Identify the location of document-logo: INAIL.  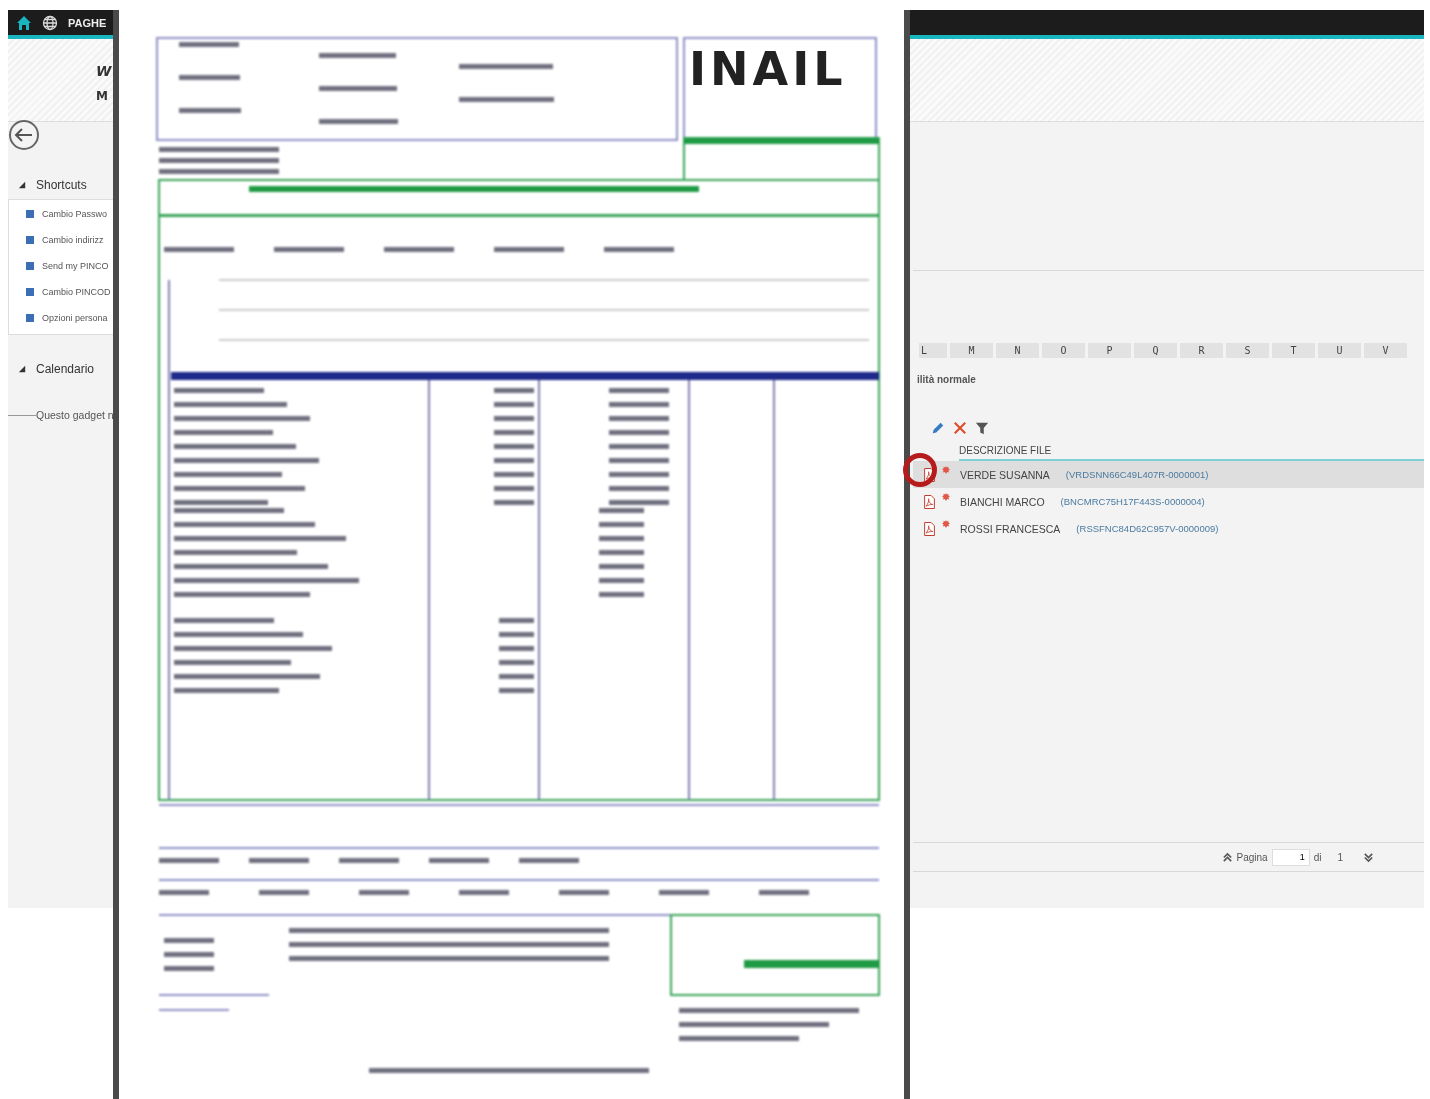
(768, 69).